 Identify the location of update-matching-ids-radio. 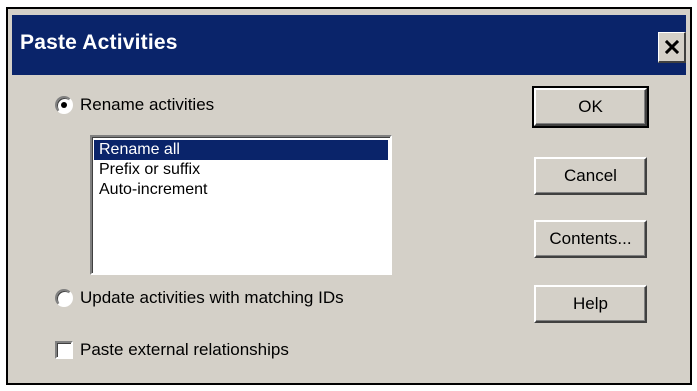
(64, 298).